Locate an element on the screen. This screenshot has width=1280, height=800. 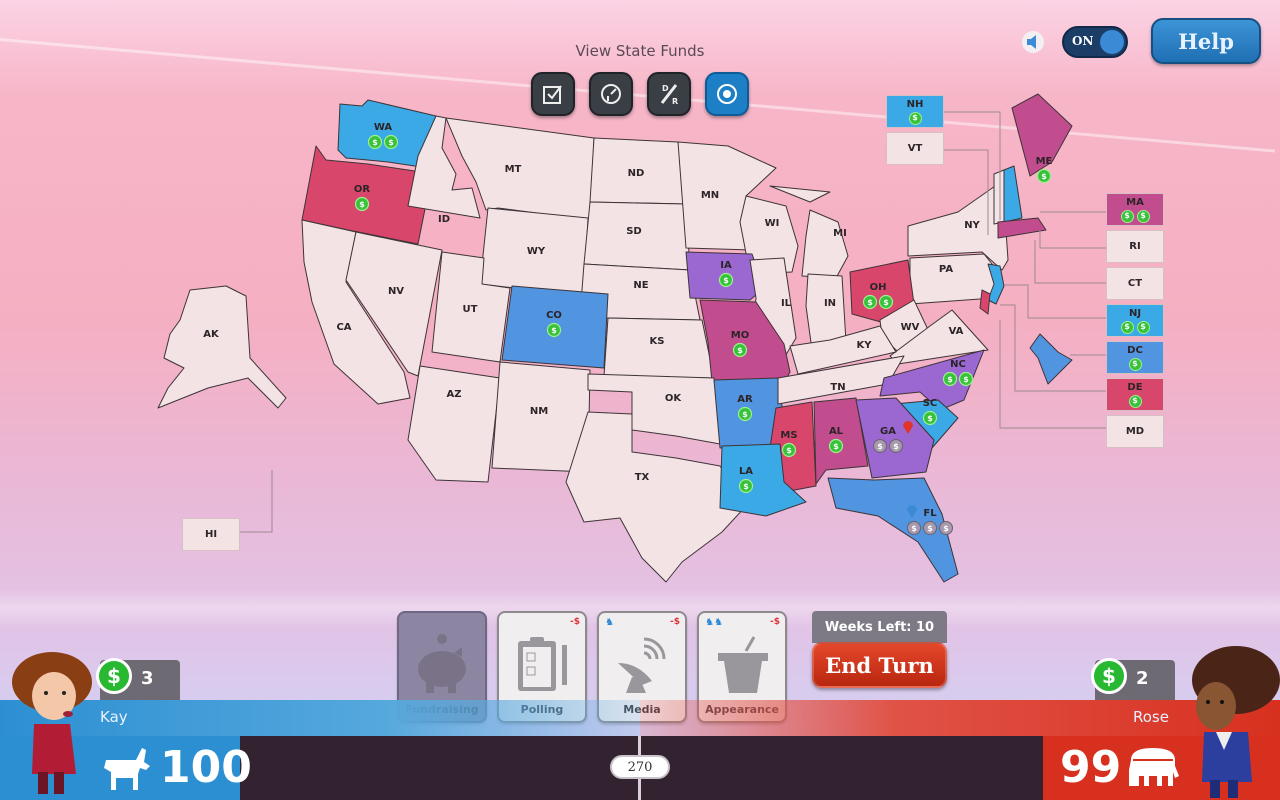
state-label: LA is located at coordinates (746, 471).